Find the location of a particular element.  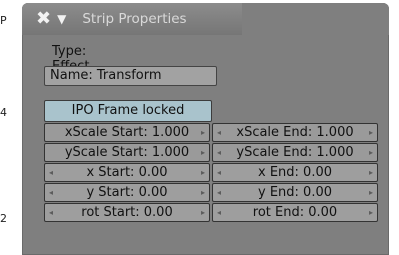

field-label: yScale End: 1.000 is located at coordinates (295, 152).